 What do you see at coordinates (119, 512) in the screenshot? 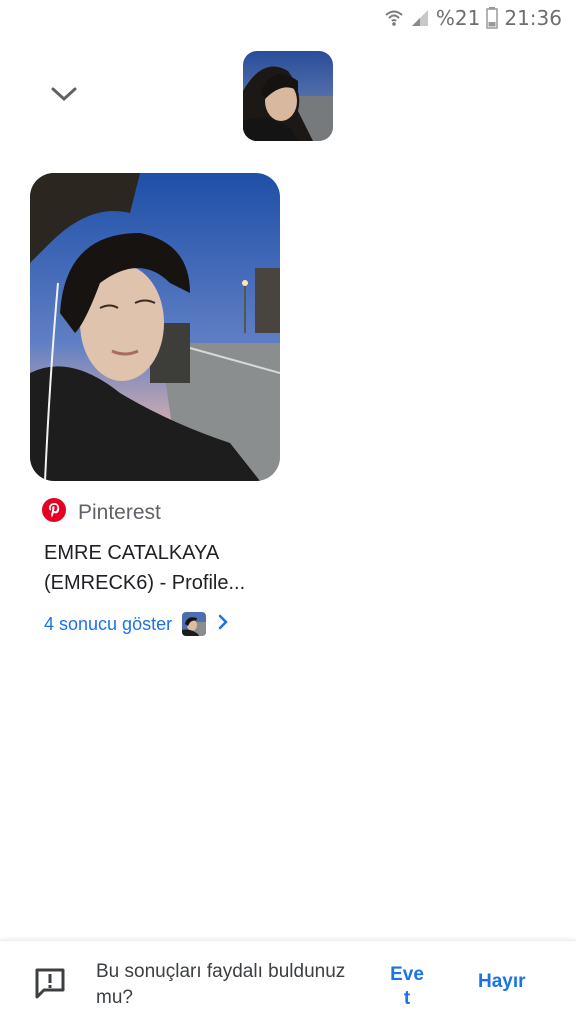
I see `source-name: Pinterest` at bounding box center [119, 512].